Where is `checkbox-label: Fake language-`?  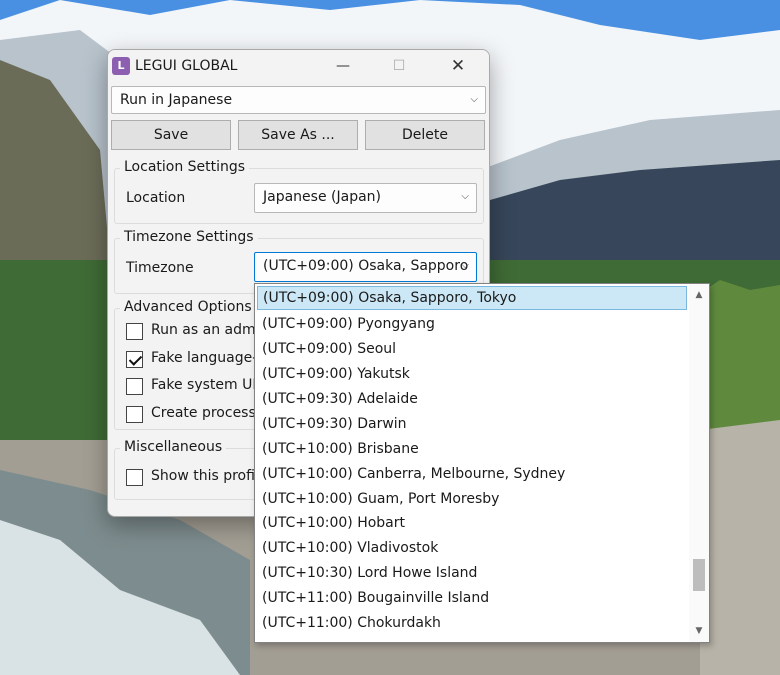
checkbox-label: Fake language- is located at coordinates (204, 358).